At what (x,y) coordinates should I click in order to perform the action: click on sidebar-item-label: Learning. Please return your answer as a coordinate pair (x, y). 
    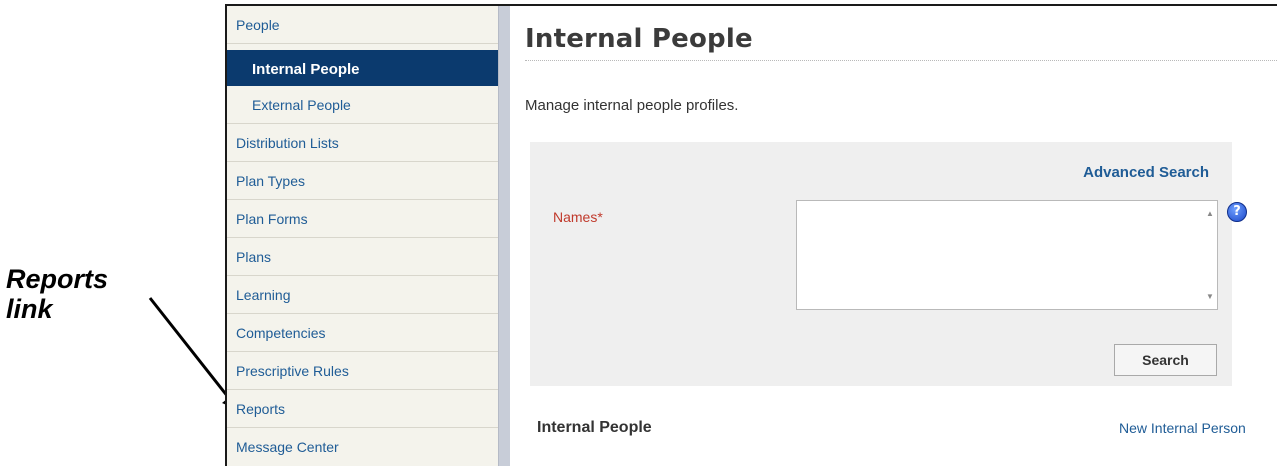
    Looking at the image, I should click on (263, 295).